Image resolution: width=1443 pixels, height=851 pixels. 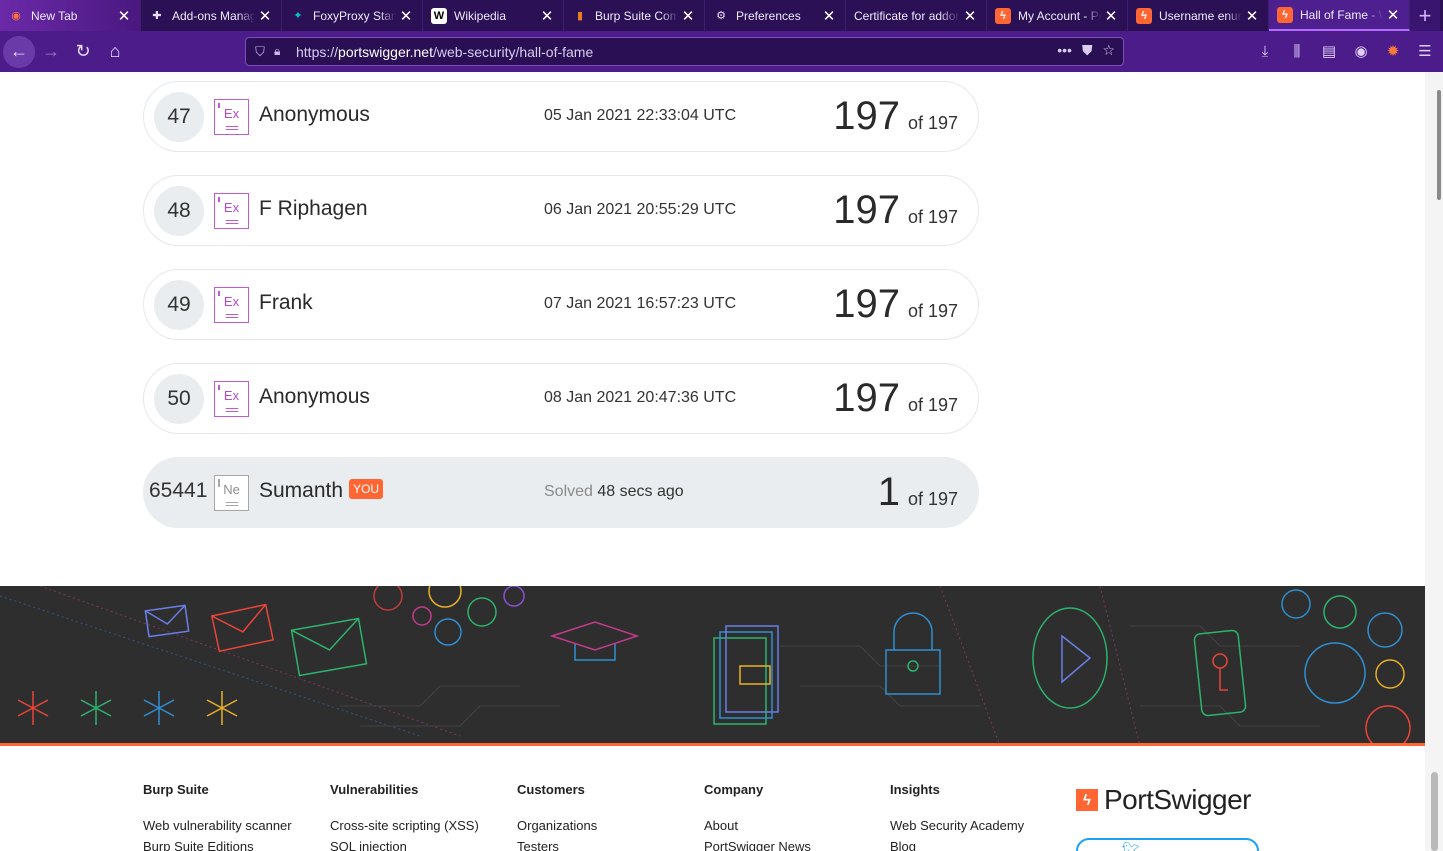 I want to click on shield-icon: ⛉, so click(x=260, y=52).